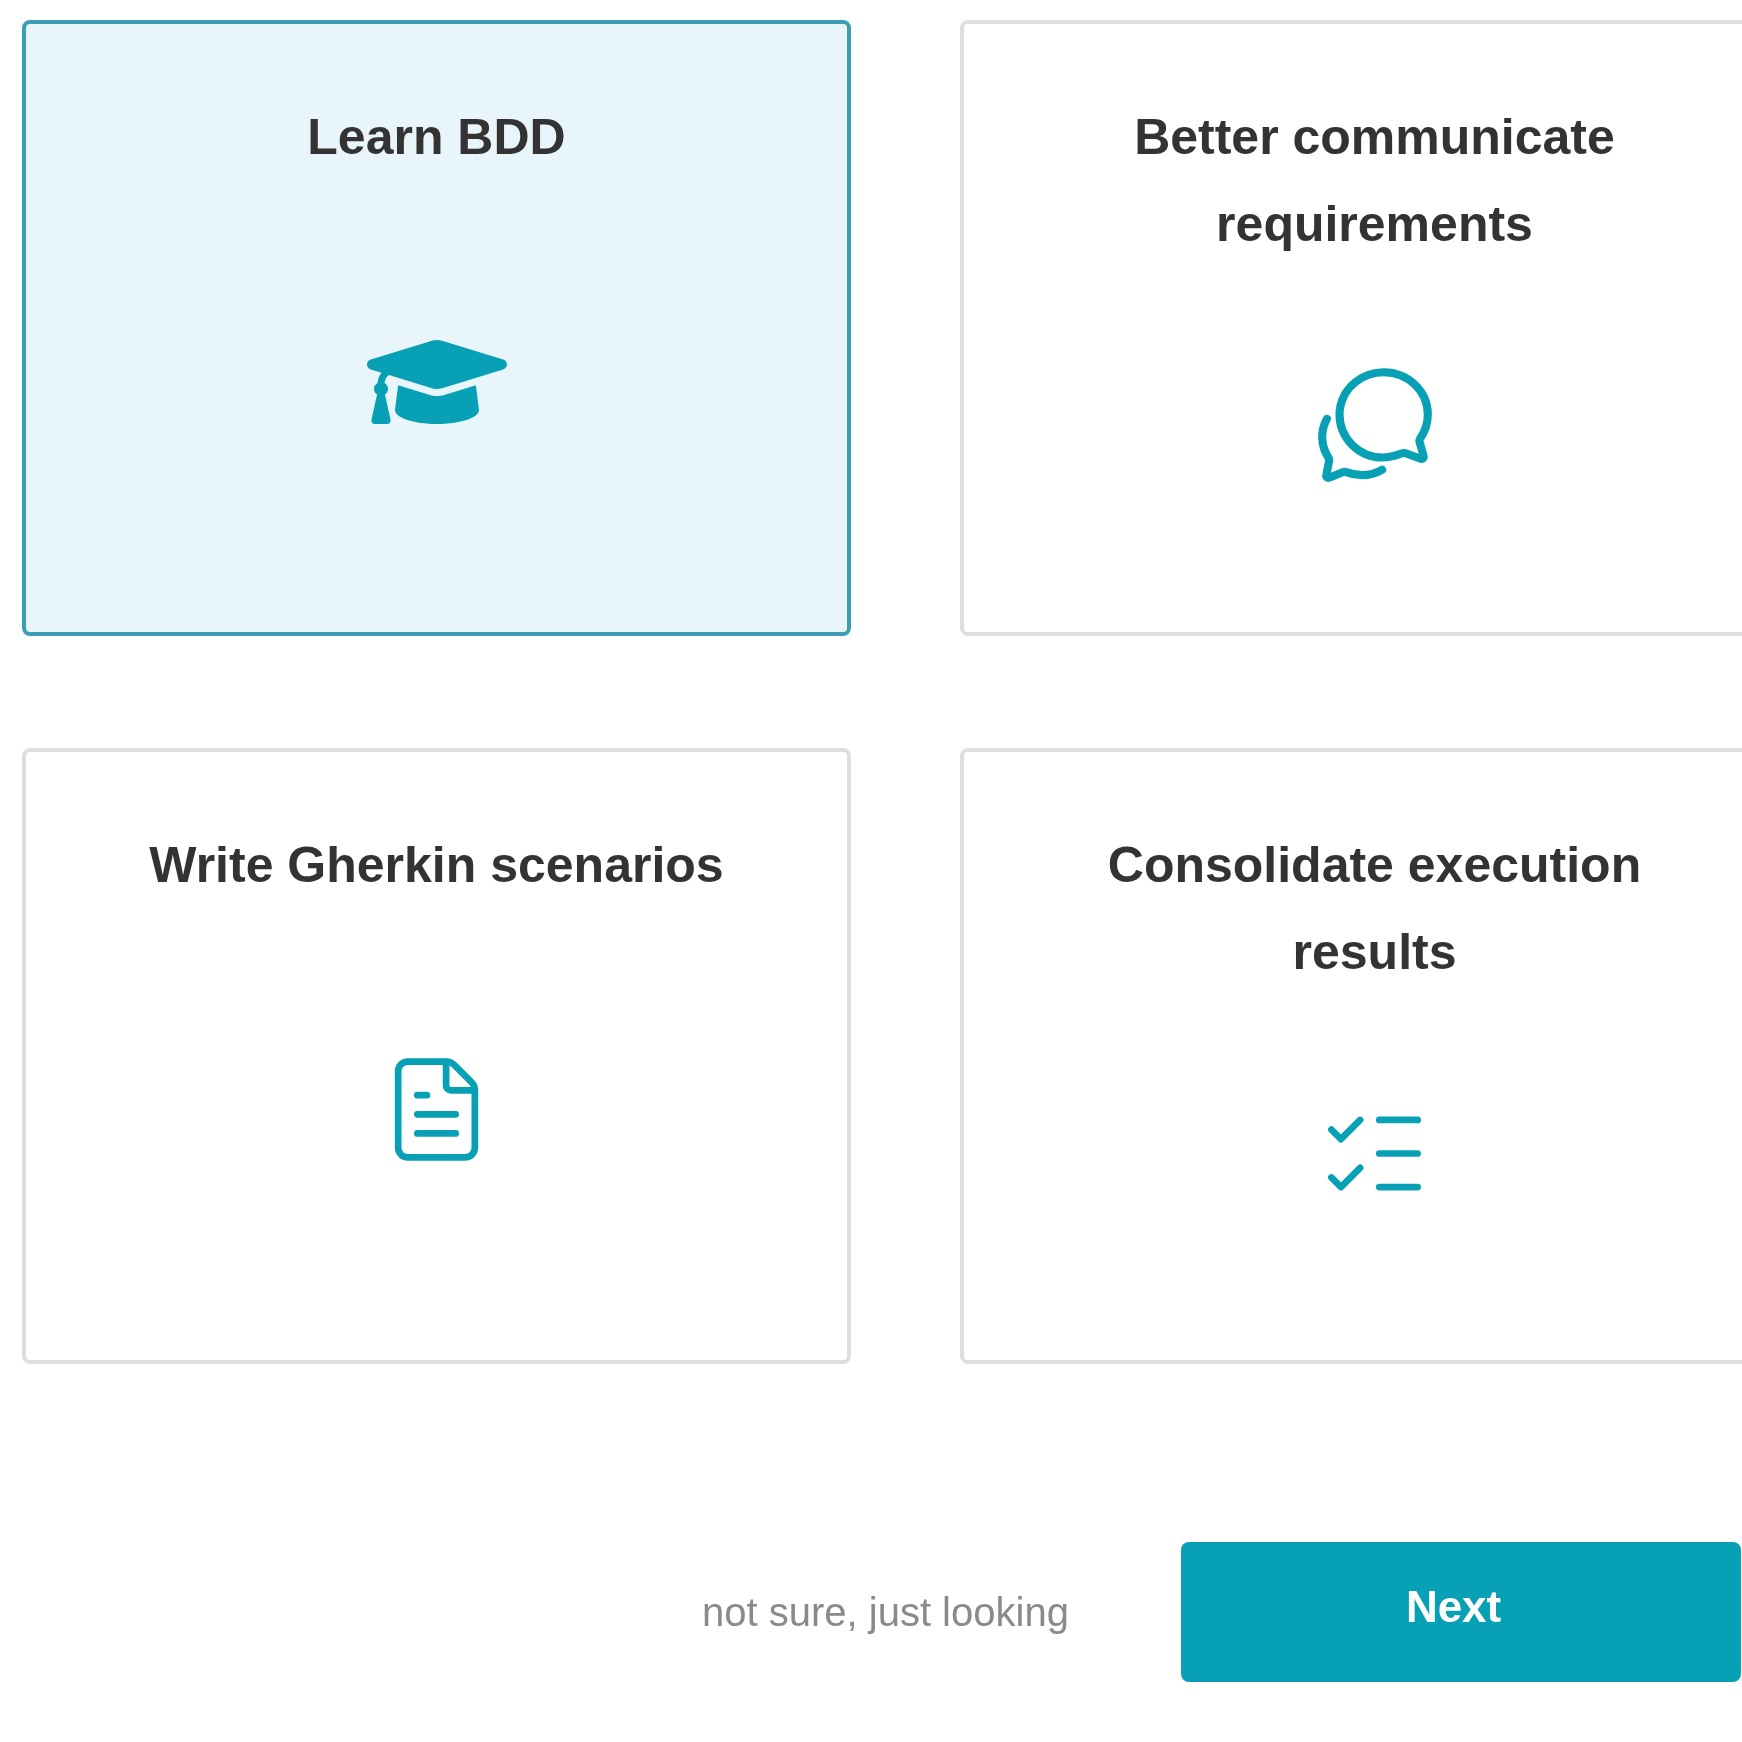 The width and height of the screenshot is (1742, 1742). Describe the element at coordinates (436, 865) in the screenshot. I see `card-title: Write Gherkin scenarios` at that location.